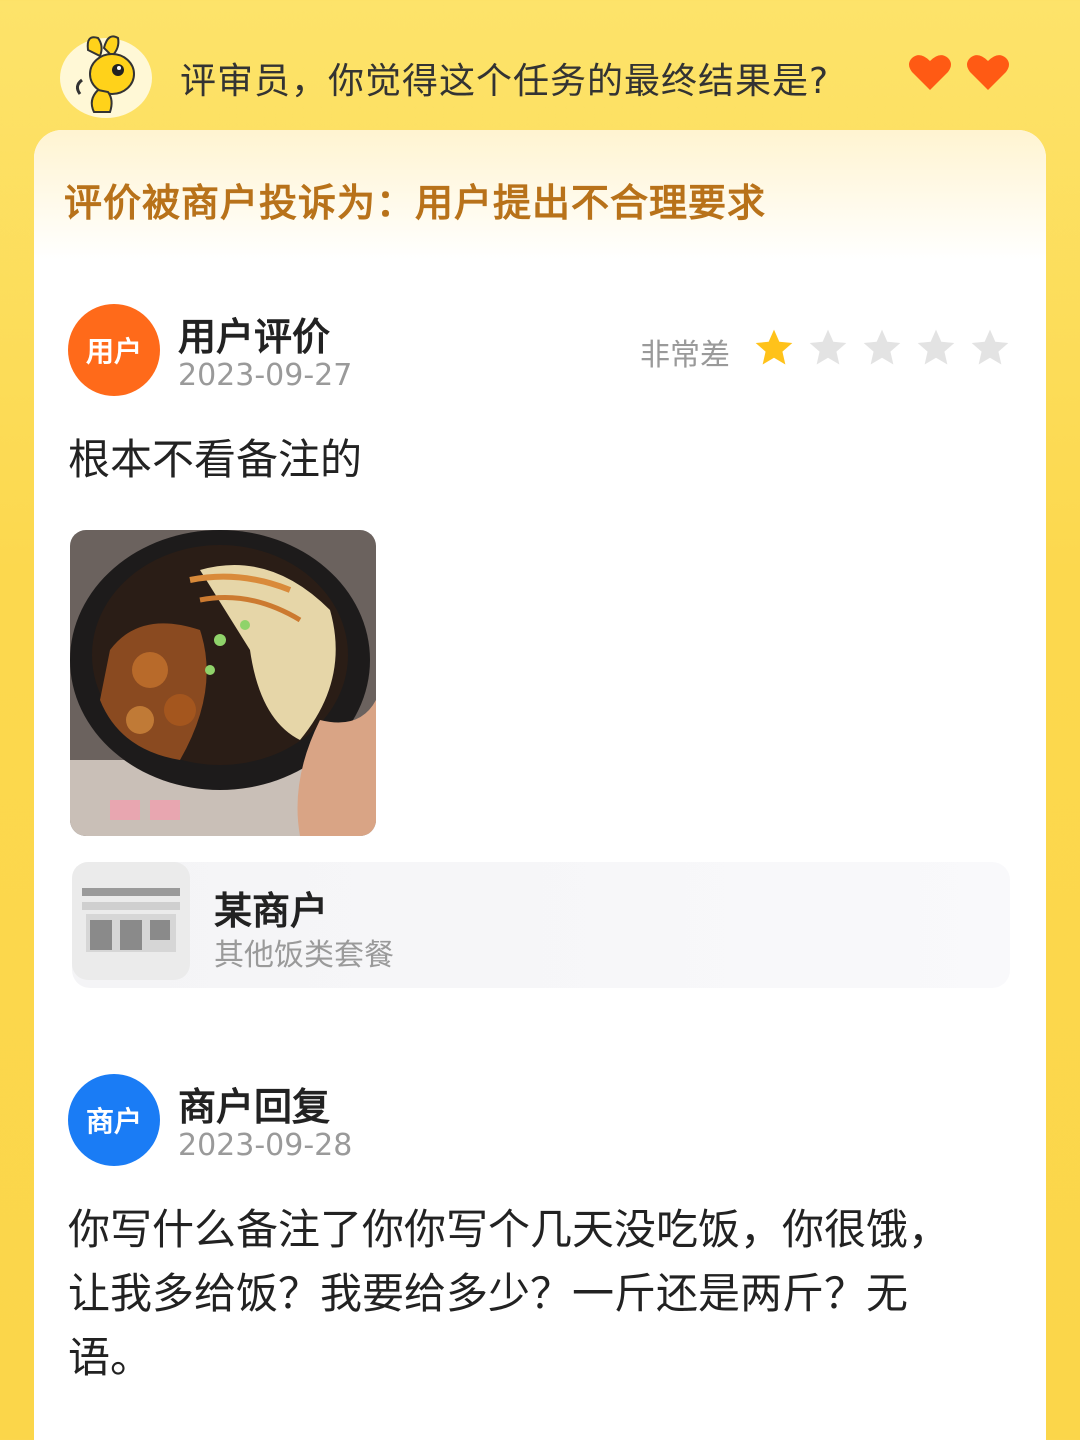  Describe the element at coordinates (114, 1120) in the screenshot. I see `merchant-avatar: 商户` at that location.